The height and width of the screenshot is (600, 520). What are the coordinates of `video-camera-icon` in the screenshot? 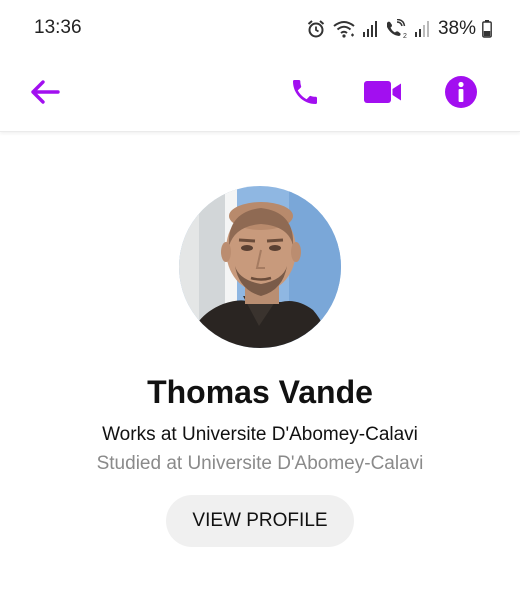 It's located at (383, 94).